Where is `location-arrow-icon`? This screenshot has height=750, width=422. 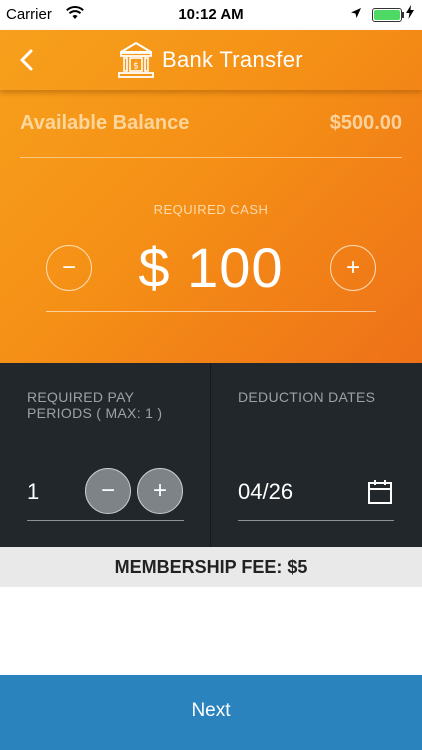
location-arrow-icon is located at coordinates (356, 14).